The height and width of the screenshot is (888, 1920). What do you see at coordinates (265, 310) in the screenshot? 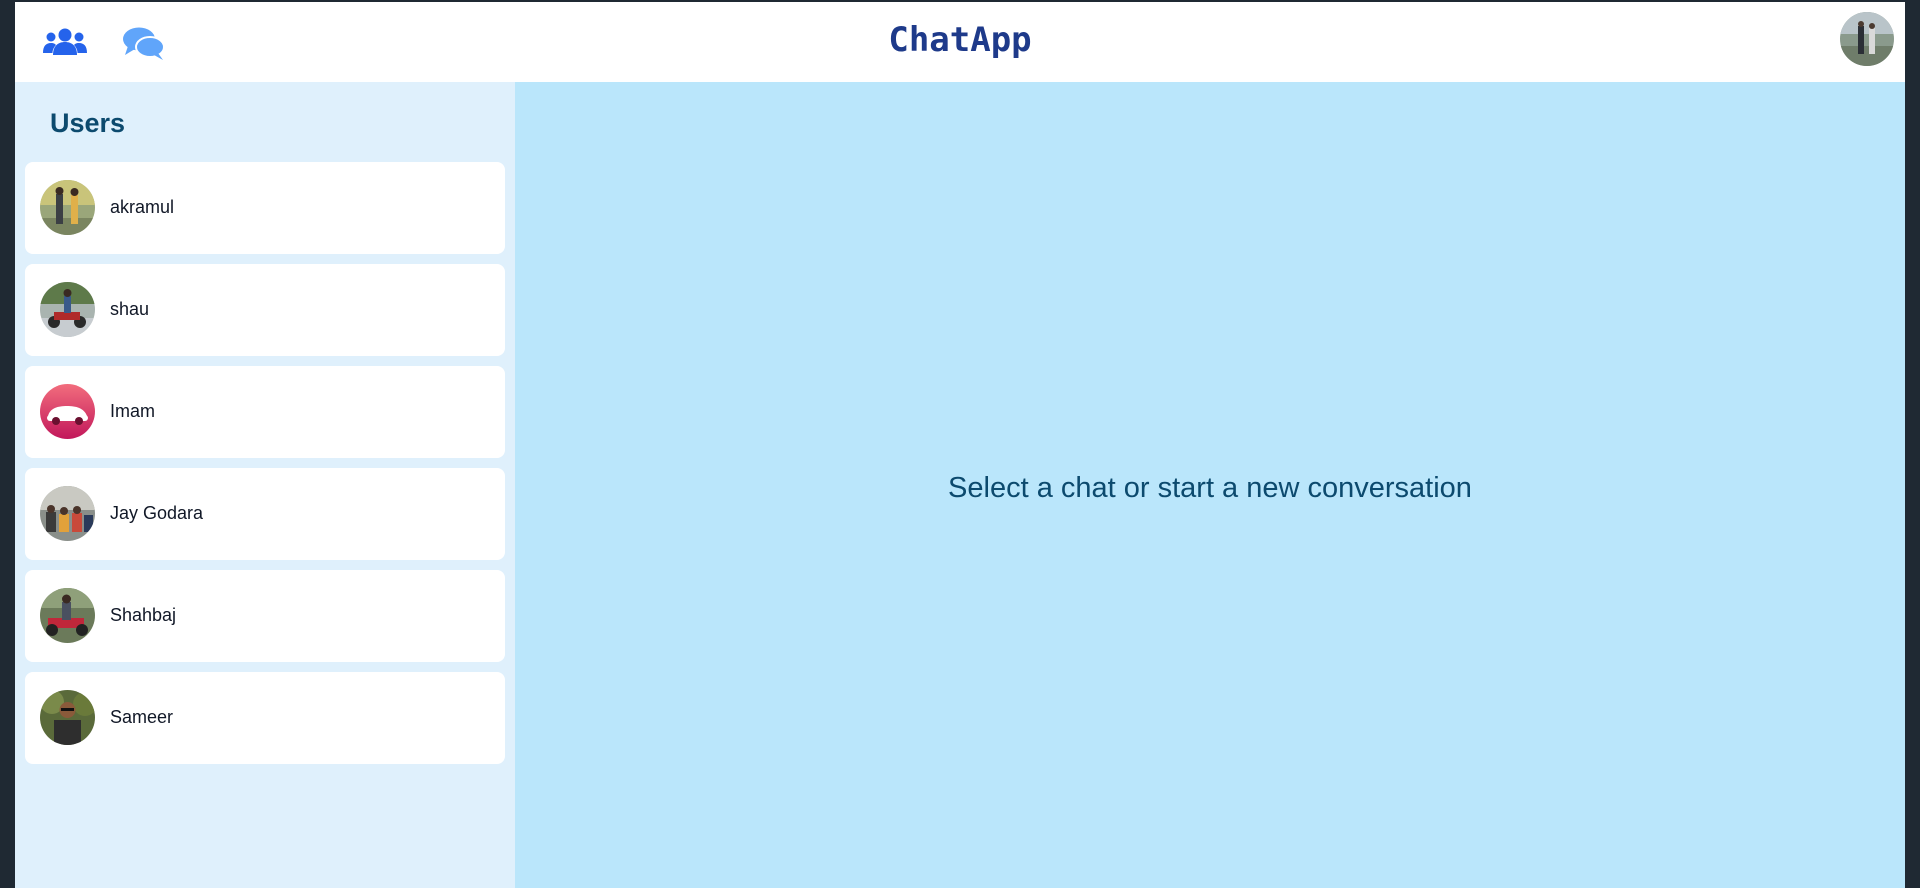
I see `user-item-shau: shau` at bounding box center [265, 310].